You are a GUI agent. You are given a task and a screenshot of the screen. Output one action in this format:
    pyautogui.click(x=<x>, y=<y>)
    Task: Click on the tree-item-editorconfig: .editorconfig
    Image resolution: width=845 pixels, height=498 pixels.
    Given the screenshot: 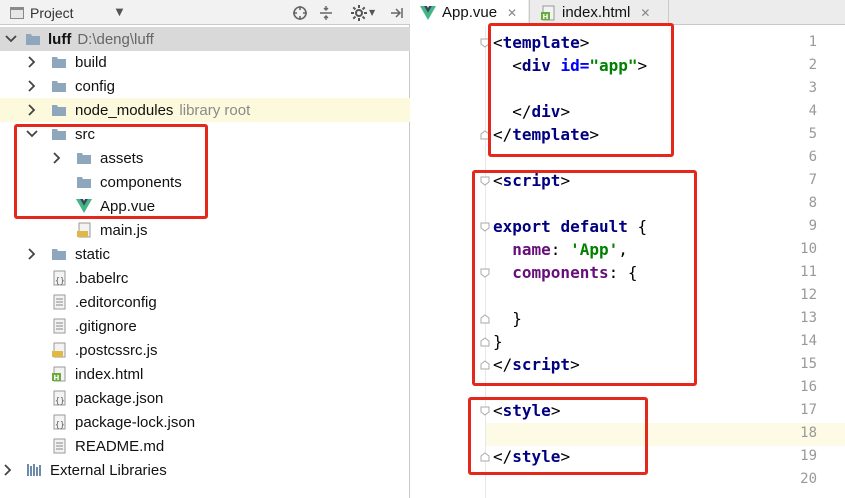 What is the action you would take?
    pyautogui.click(x=205, y=302)
    